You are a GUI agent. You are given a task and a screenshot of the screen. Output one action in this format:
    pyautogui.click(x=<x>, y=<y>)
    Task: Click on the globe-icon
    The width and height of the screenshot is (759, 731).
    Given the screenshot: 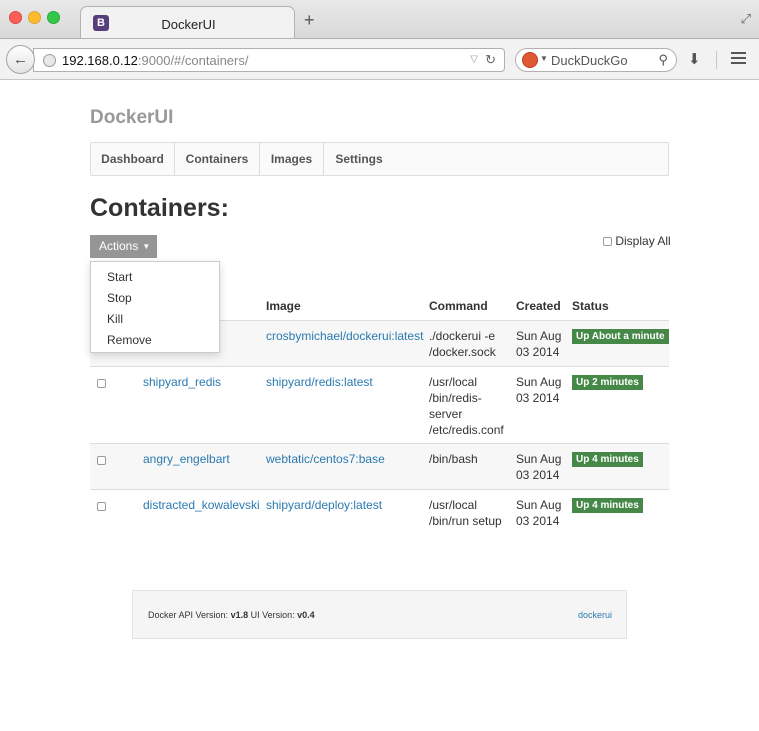 What is the action you would take?
    pyautogui.click(x=49, y=60)
    